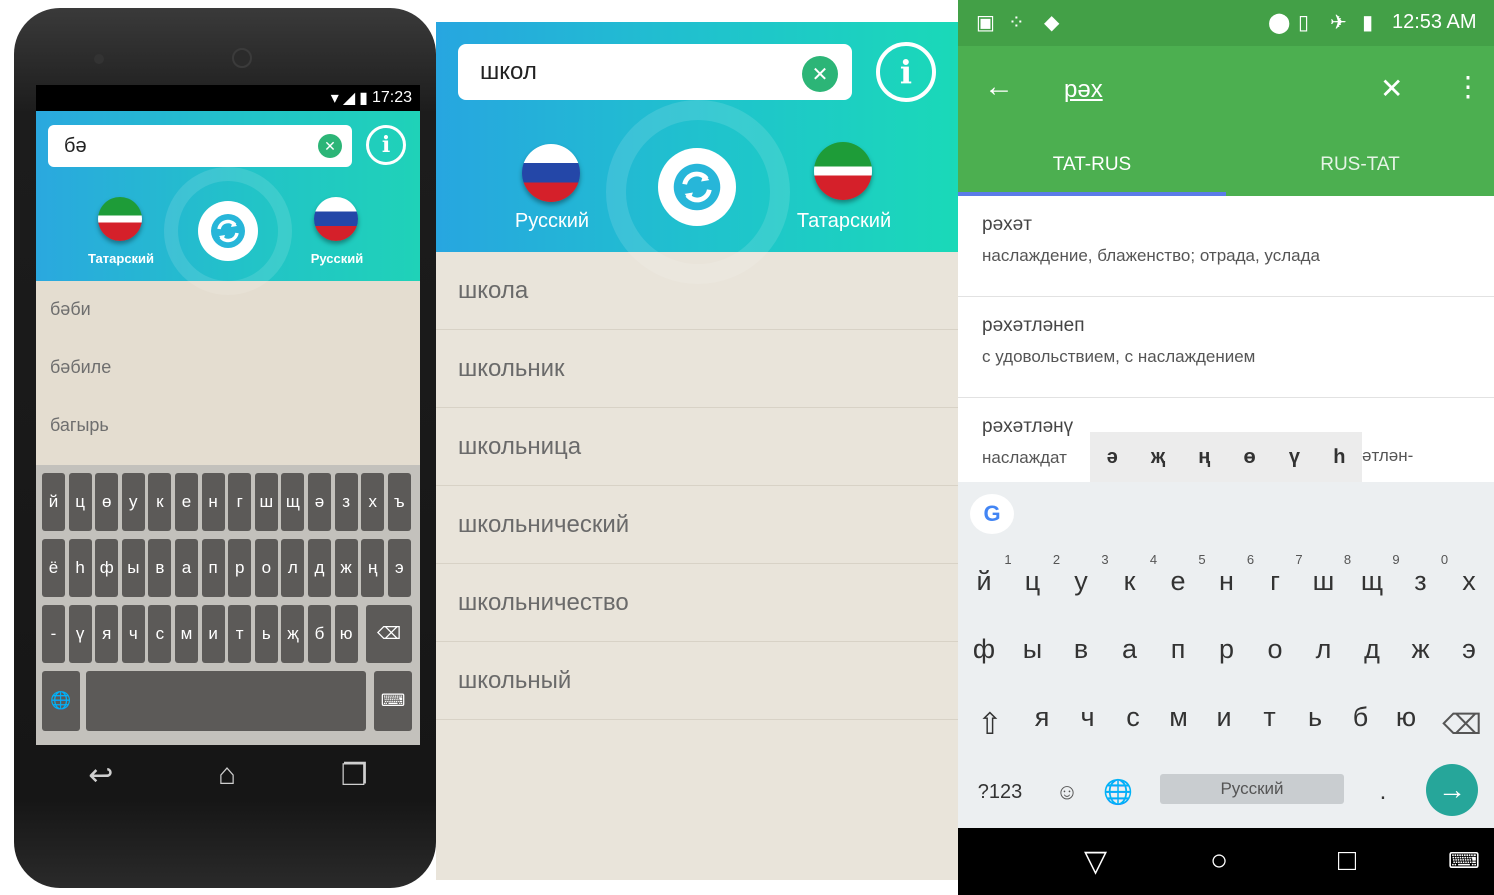 The image size is (1494, 895). Describe the element at coordinates (1347, 861) in the screenshot. I see `recents-icon: □` at that location.